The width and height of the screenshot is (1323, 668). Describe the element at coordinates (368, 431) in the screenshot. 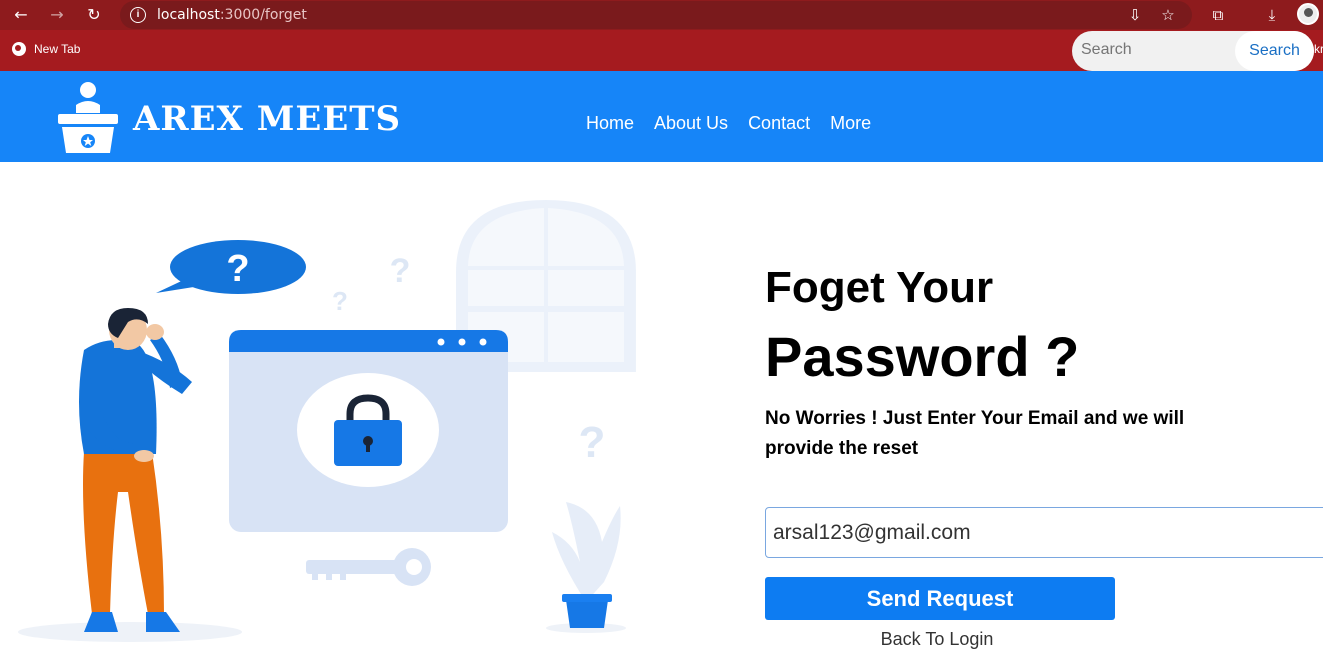

I see `browser-window-illustration` at that location.